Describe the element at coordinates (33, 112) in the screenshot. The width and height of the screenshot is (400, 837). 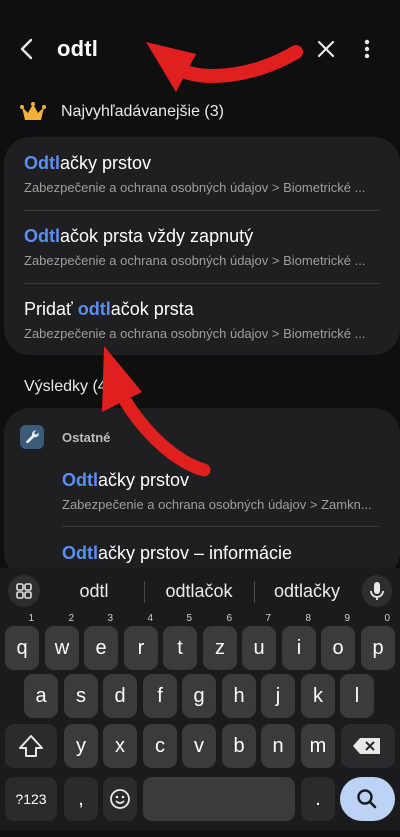
I see `crown-icon` at that location.